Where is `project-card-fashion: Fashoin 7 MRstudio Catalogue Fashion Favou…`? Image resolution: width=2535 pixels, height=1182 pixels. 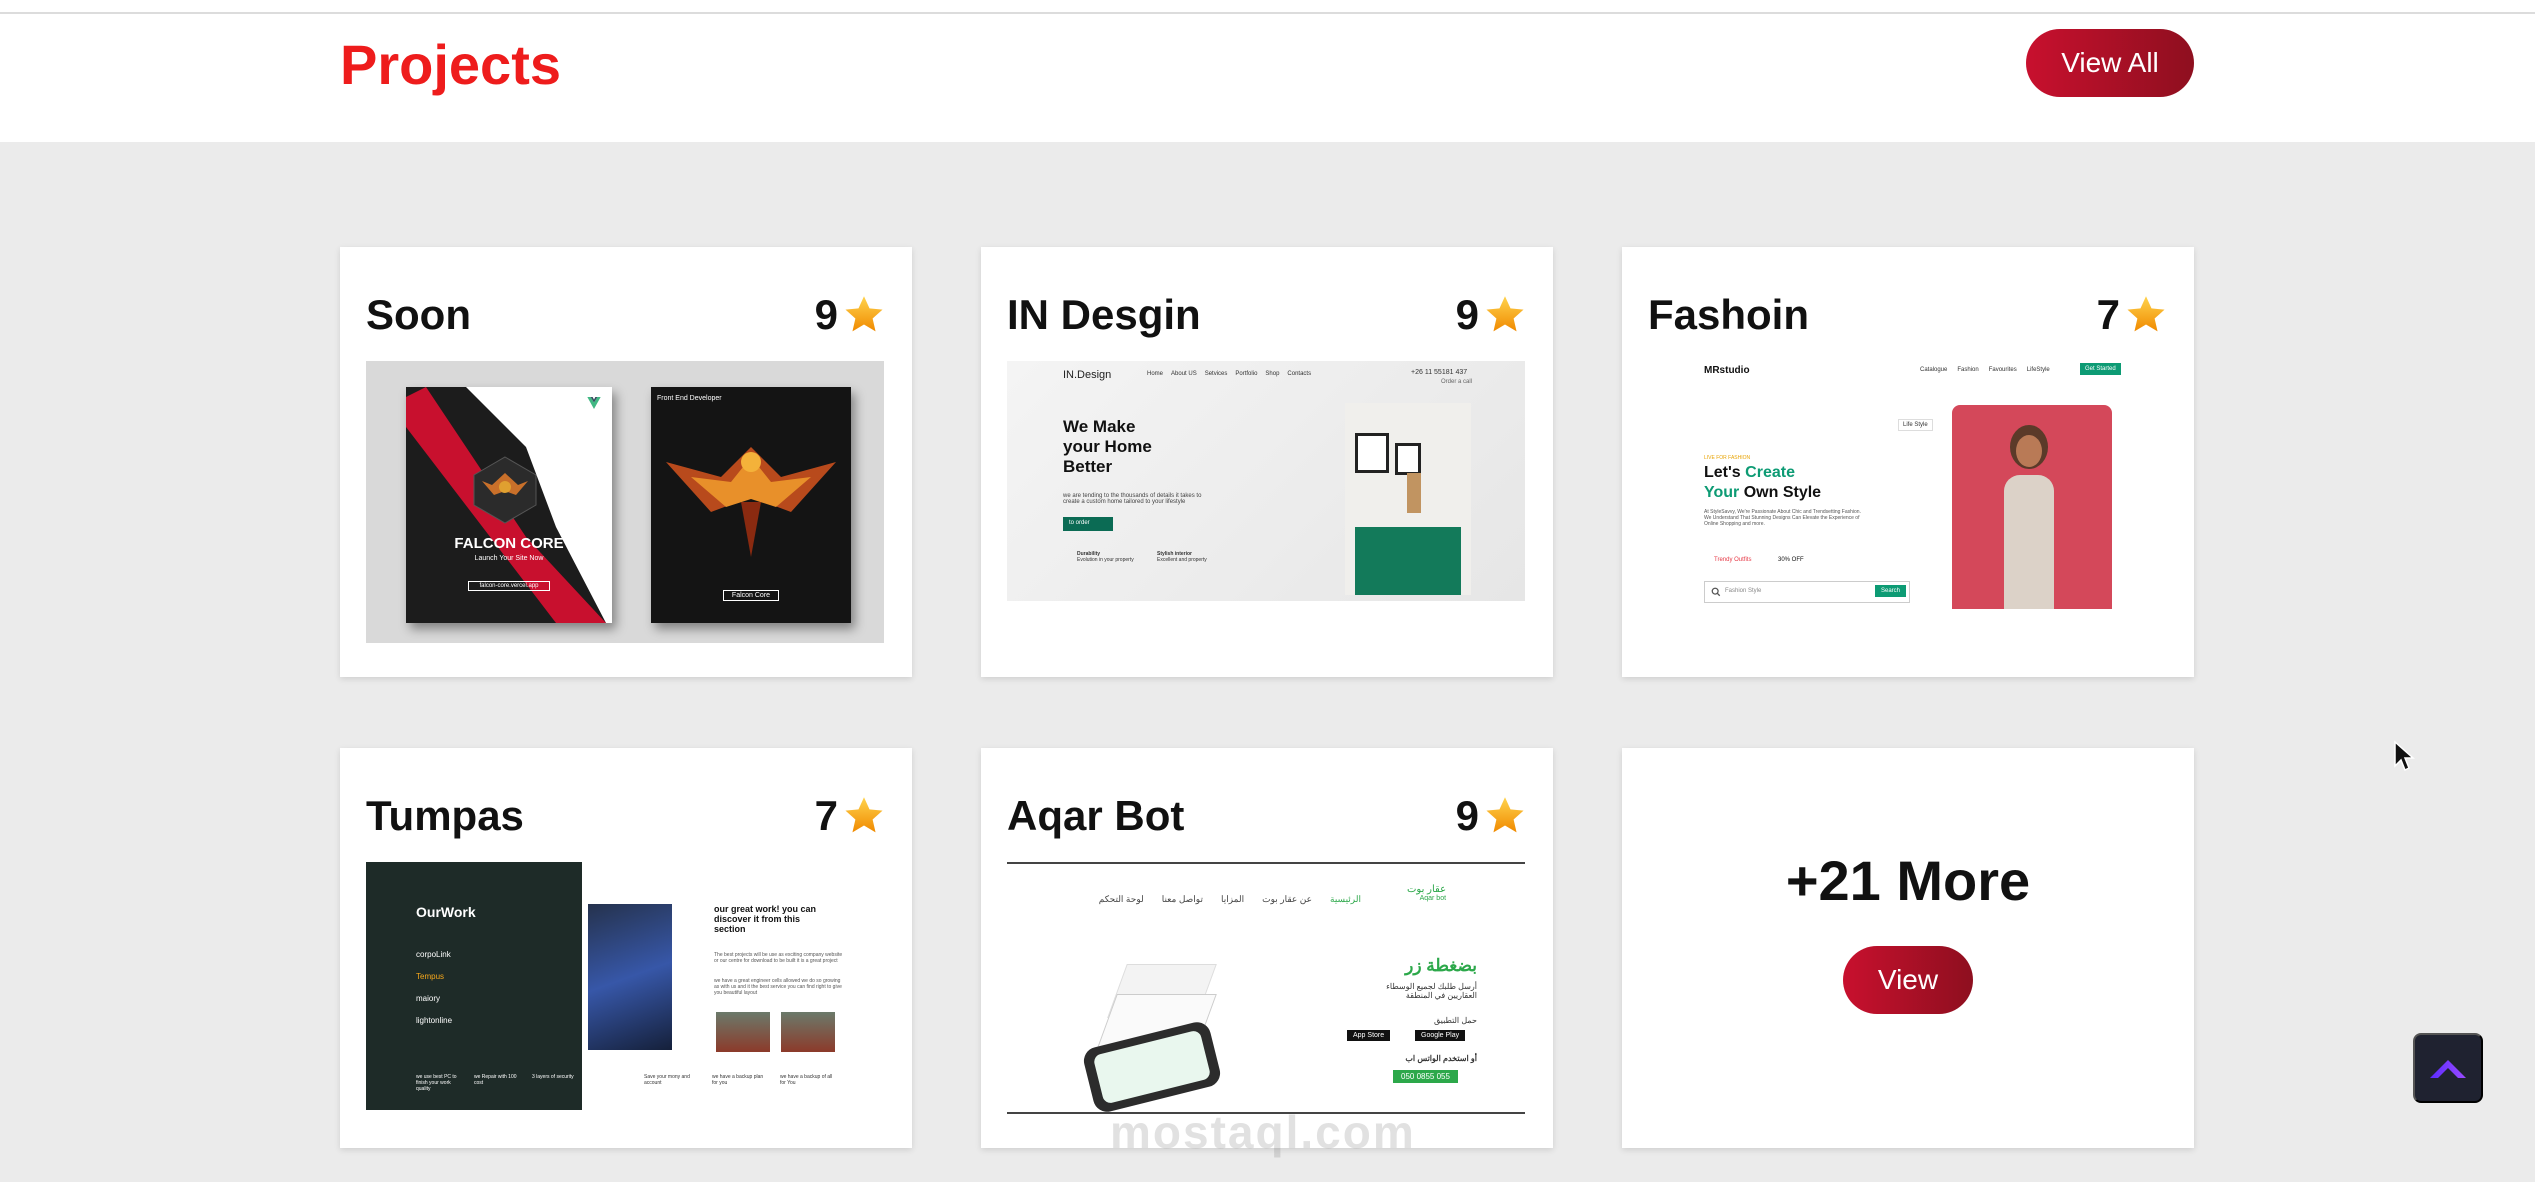
project-card-fashion: Fashoin 7 MRstudio Catalogue Fashion Favou… is located at coordinates (1908, 462).